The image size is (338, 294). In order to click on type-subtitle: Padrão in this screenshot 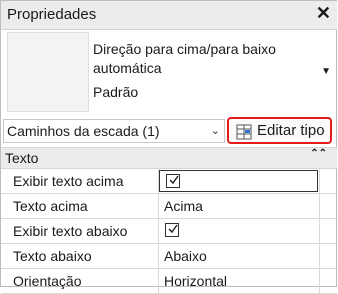, I will do `click(116, 92)`.